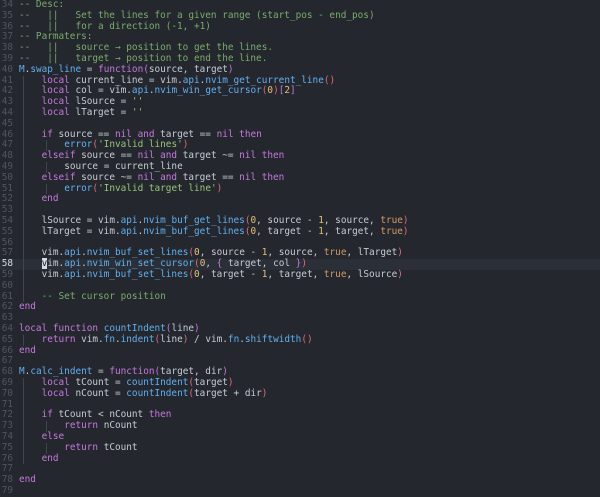 The image size is (600, 497). I want to click on code-token: return, so click(84, 426).